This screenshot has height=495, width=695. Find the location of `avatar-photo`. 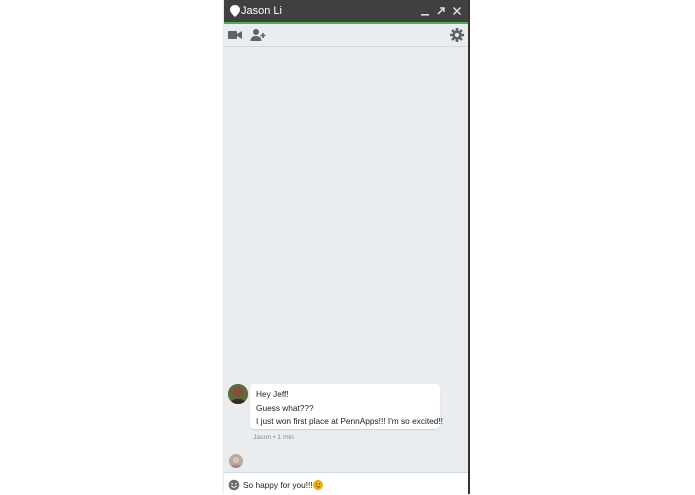

avatar-photo is located at coordinates (238, 394).